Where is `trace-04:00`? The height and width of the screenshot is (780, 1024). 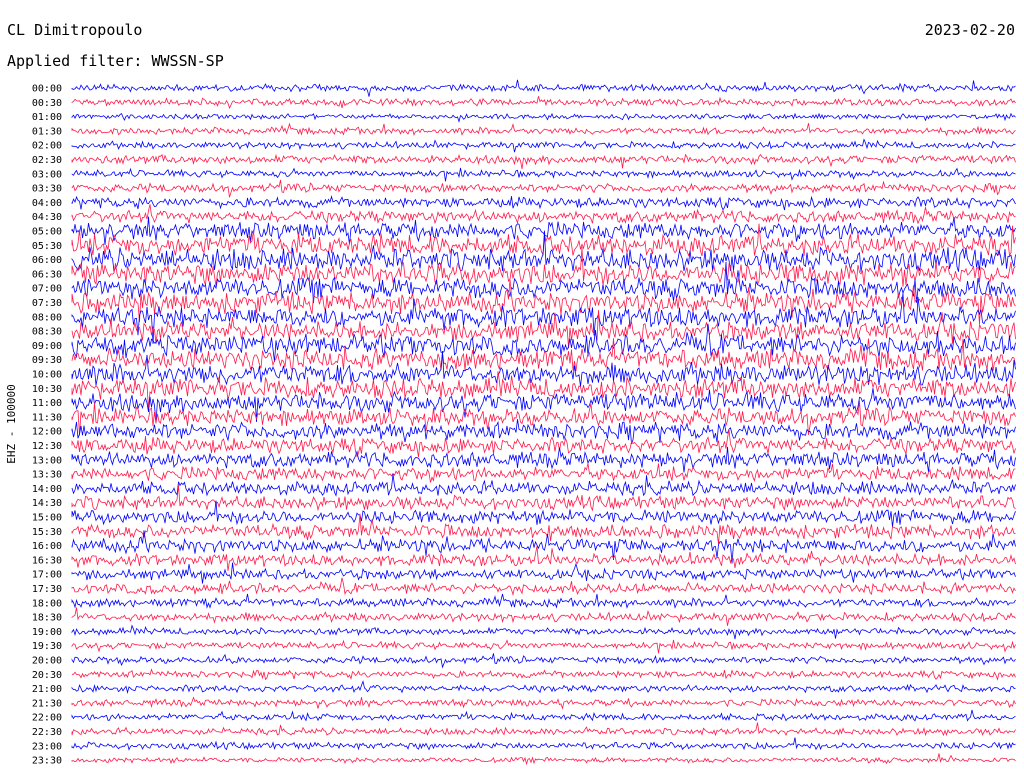
trace-04:00 is located at coordinates (543, 203).